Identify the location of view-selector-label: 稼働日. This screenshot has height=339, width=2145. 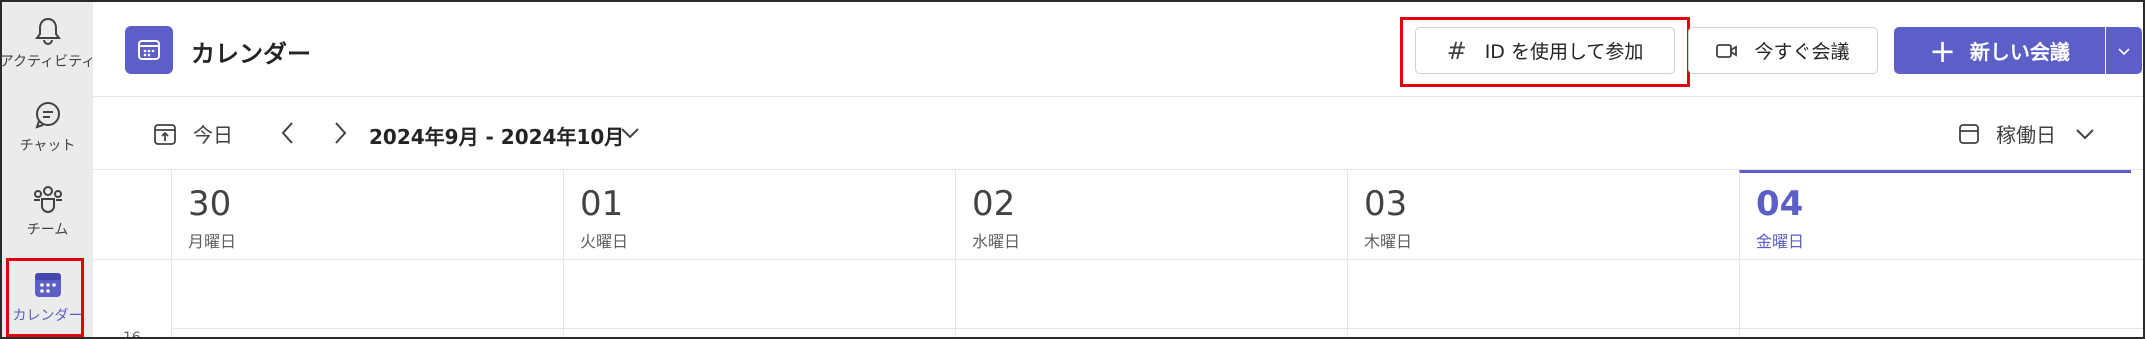
(2026, 135).